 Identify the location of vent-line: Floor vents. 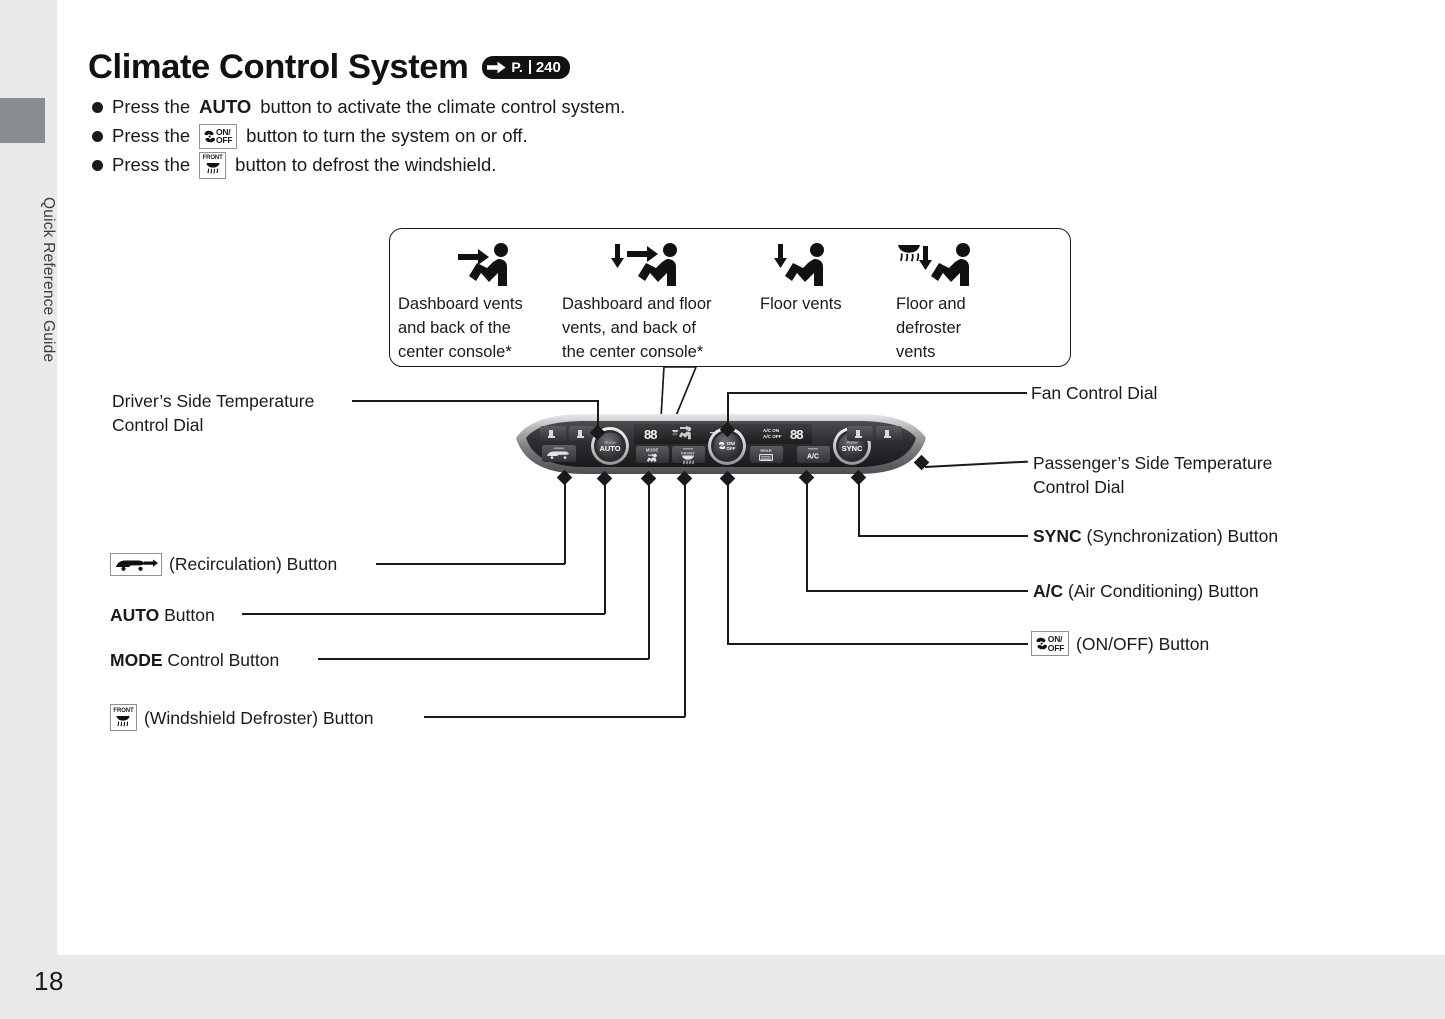
(801, 304).